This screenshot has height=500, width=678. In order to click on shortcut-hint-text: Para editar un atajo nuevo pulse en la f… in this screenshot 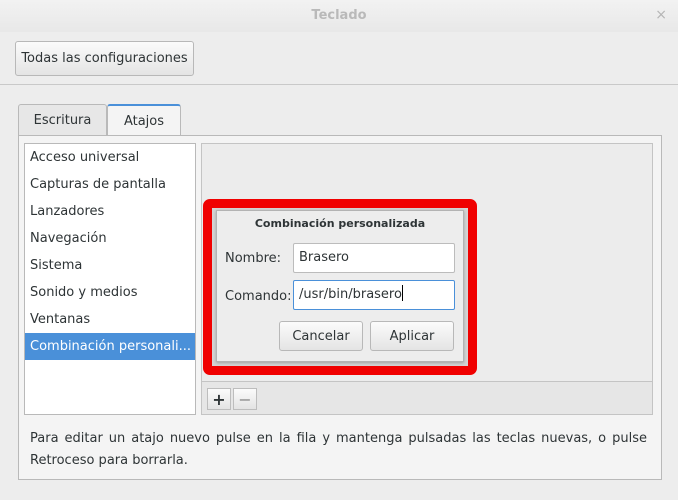, I will do `click(338, 449)`.